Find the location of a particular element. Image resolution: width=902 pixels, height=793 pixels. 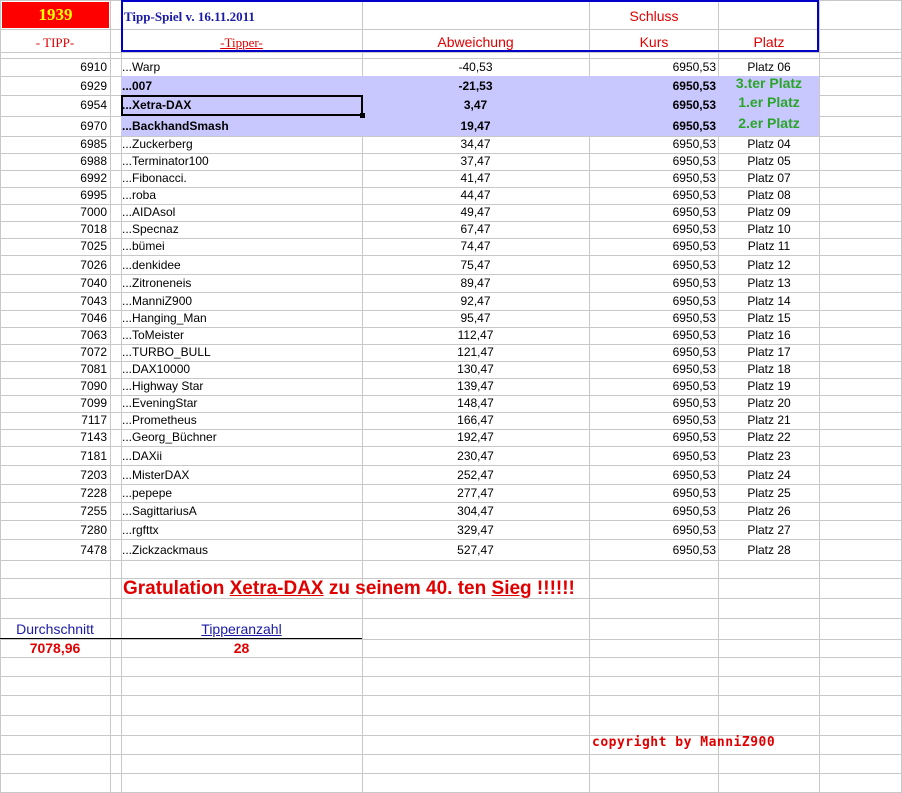

cell-abweichung: -21,53 is located at coordinates (475, 86).